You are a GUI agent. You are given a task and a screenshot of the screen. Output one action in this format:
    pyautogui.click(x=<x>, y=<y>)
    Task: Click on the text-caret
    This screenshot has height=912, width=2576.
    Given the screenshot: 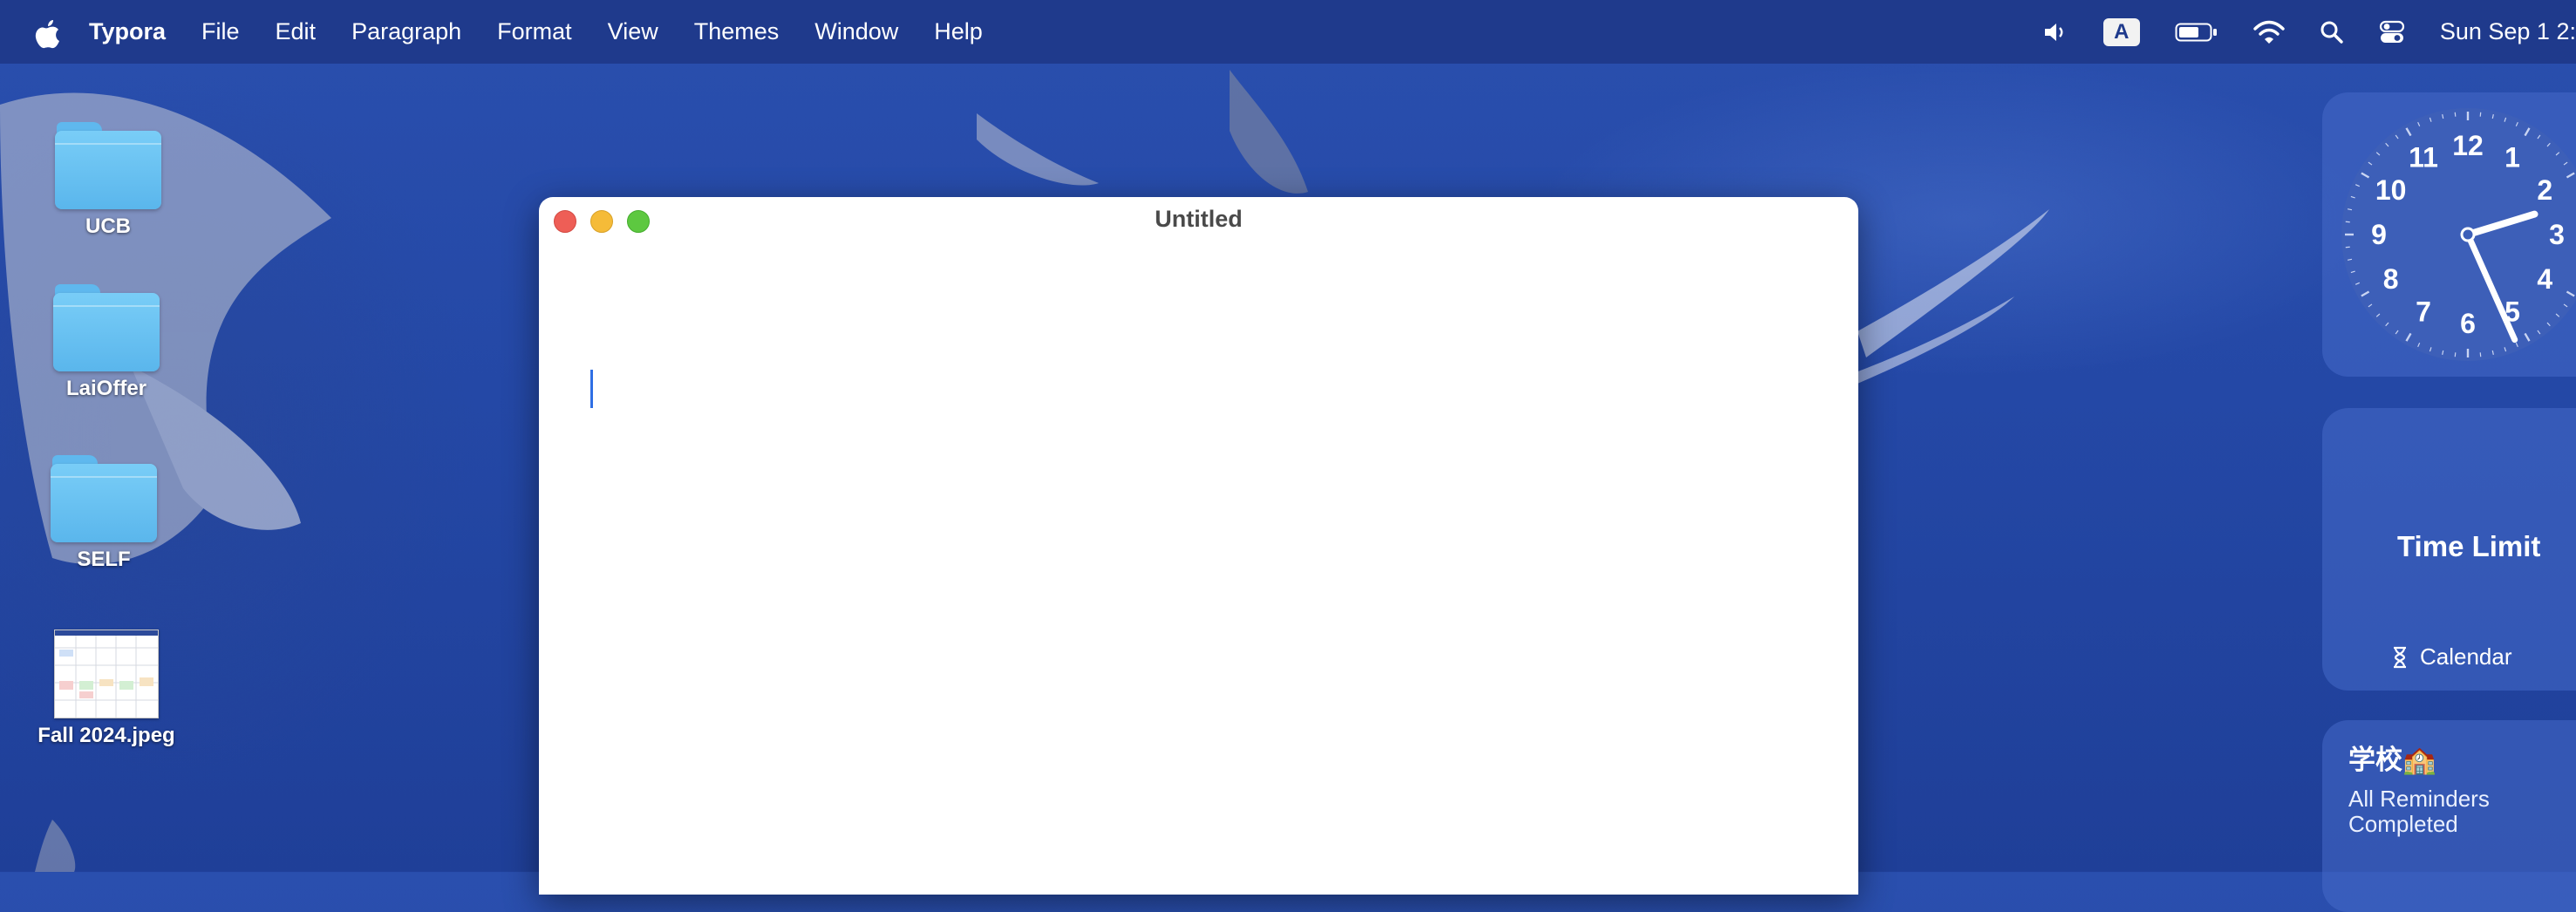 What is the action you would take?
    pyautogui.click(x=592, y=389)
    